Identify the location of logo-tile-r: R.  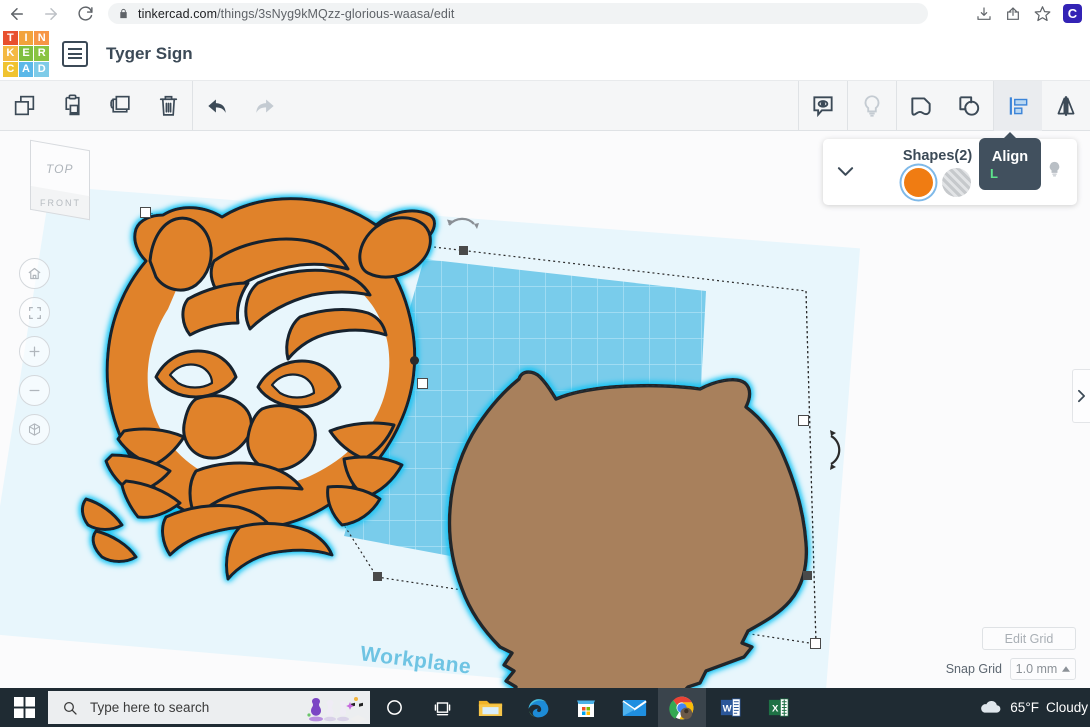
(41, 53).